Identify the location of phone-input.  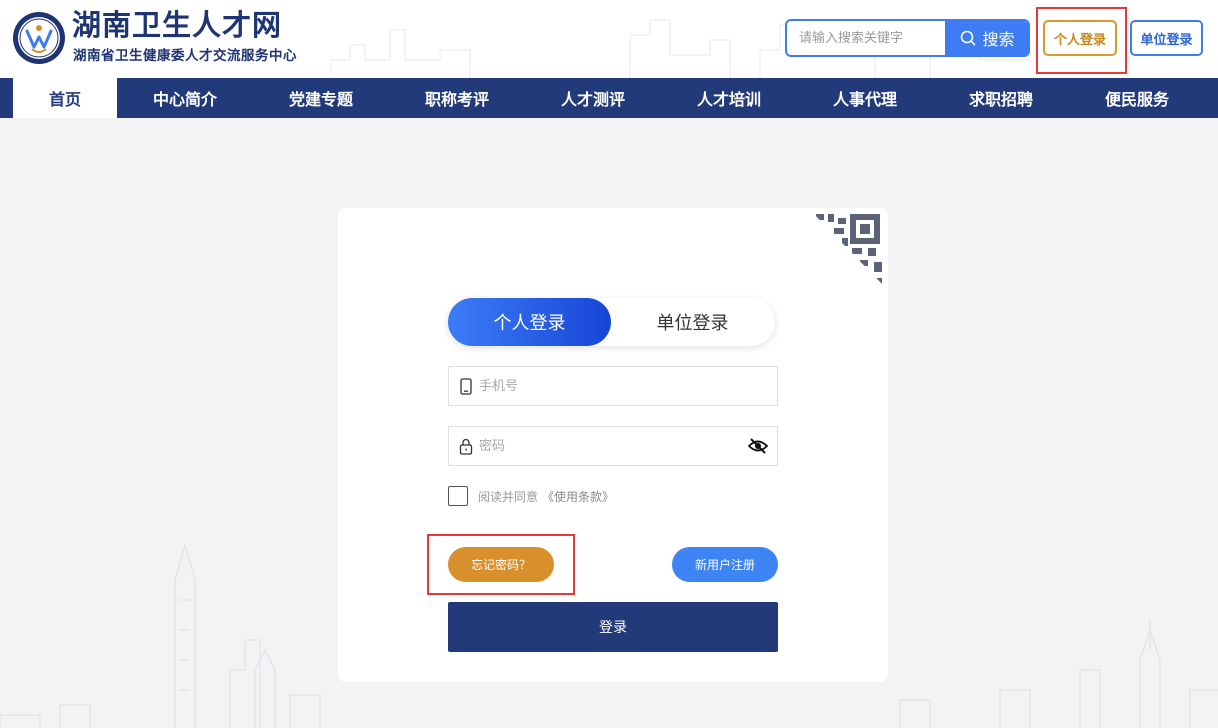
(609, 386).